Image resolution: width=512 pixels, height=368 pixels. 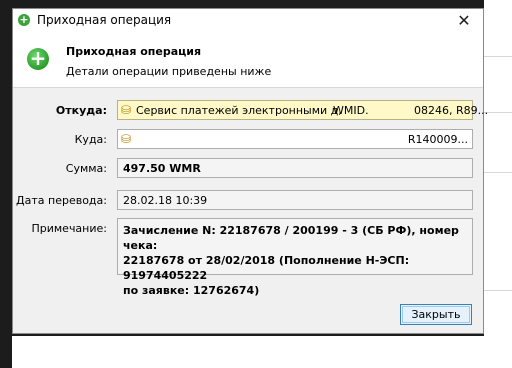 What do you see at coordinates (90, 139) in the screenshot?
I see `to-label: Куда:` at bounding box center [90, 139].